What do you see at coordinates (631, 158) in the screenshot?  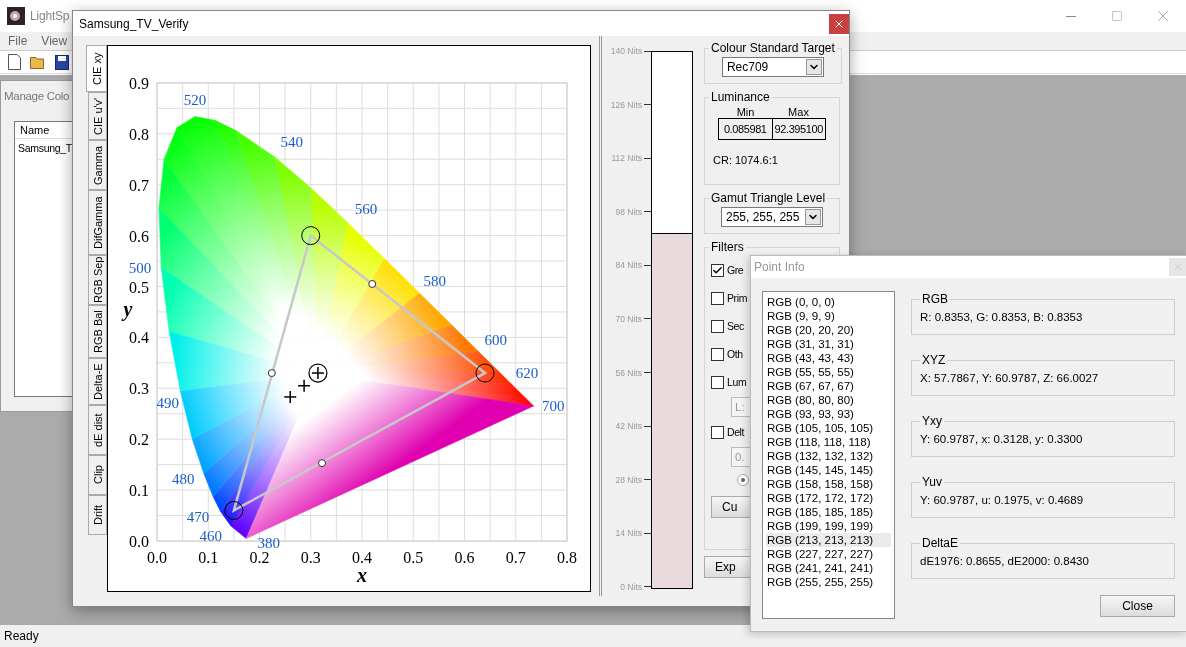 I see `nits-scale-label: 112 Nits` at bounding box center [631, 158].